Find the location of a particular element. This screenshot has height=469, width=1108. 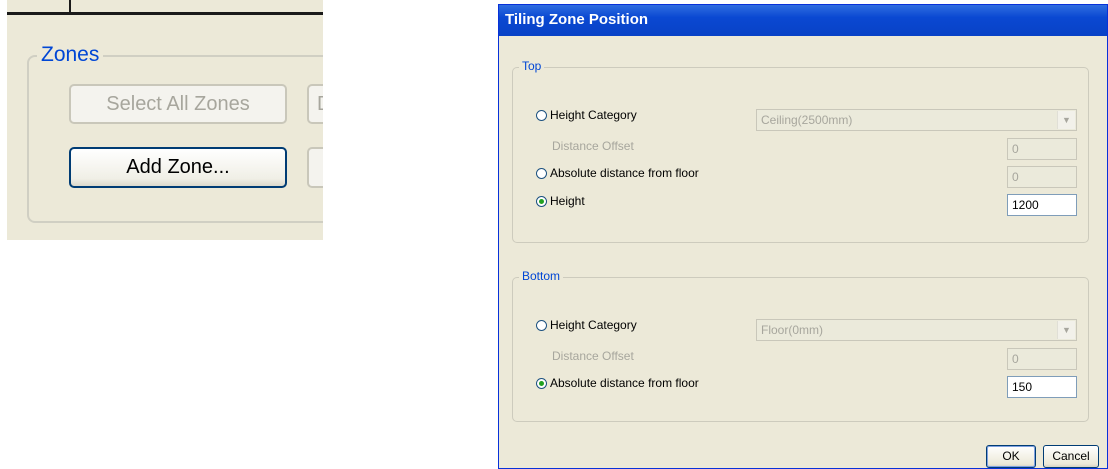

bottom-group-label: Bottom is located at coordinates (541, 276).